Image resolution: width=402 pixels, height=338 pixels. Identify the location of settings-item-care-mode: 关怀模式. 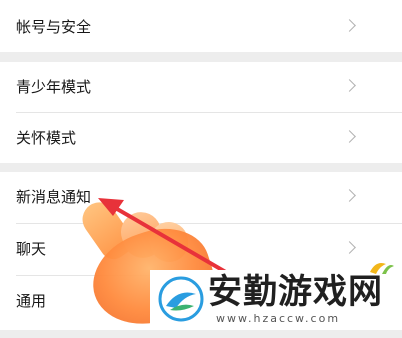
(201, 138).